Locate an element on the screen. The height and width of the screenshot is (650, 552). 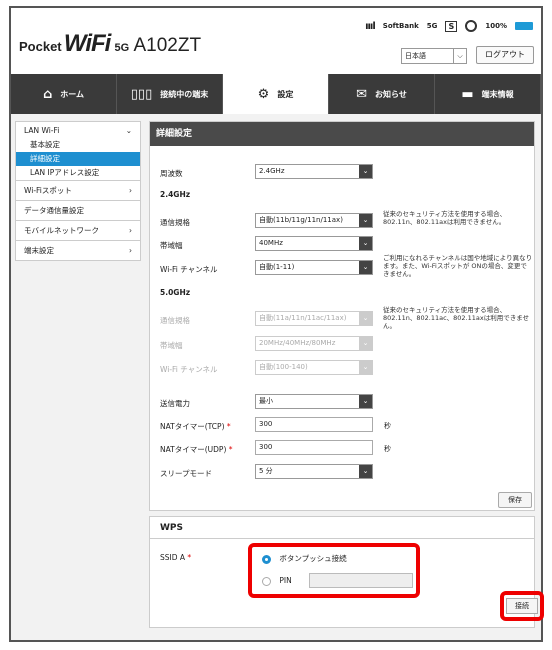
bandwidth-select-24: 40MHz ⌄ is located at coordinates (314, 243).